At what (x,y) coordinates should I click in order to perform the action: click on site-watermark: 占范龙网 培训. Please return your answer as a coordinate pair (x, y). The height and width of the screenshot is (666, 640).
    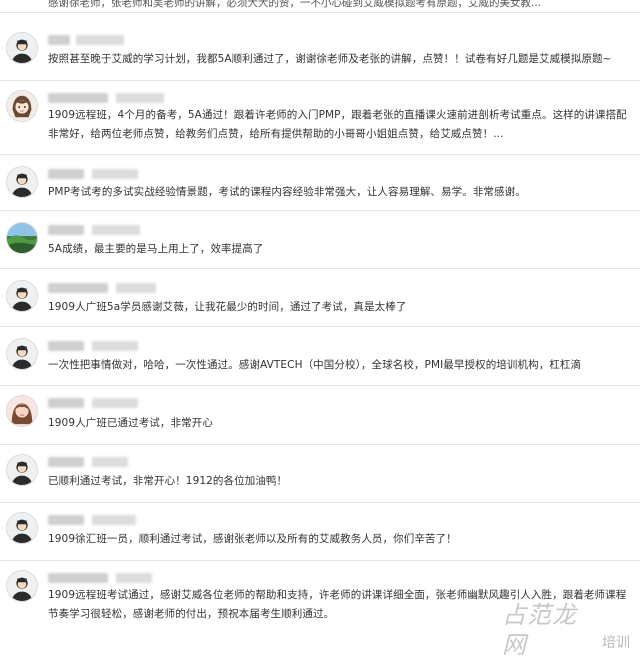
    Looking at the image, I should click on (567, 631).